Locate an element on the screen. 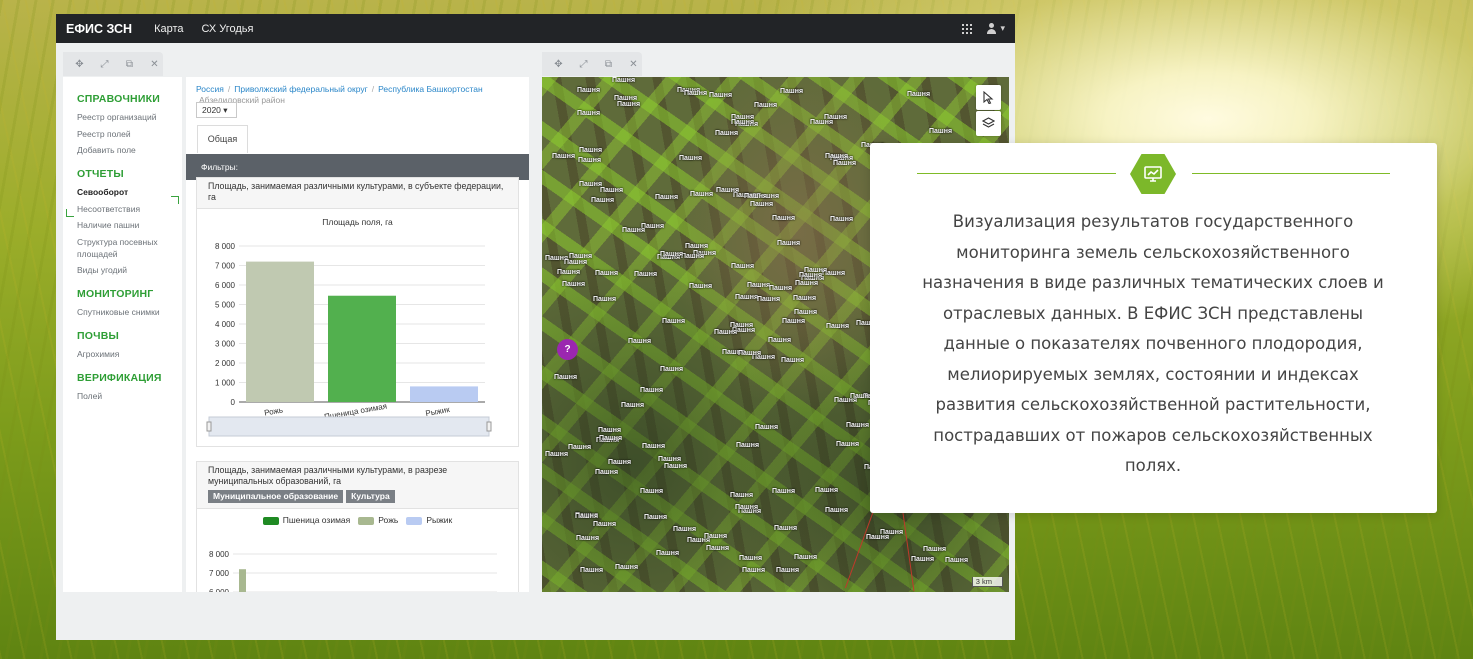 The image size is (1473, 659). x-tick-label: Рожь is located at coordinates (273, 411).